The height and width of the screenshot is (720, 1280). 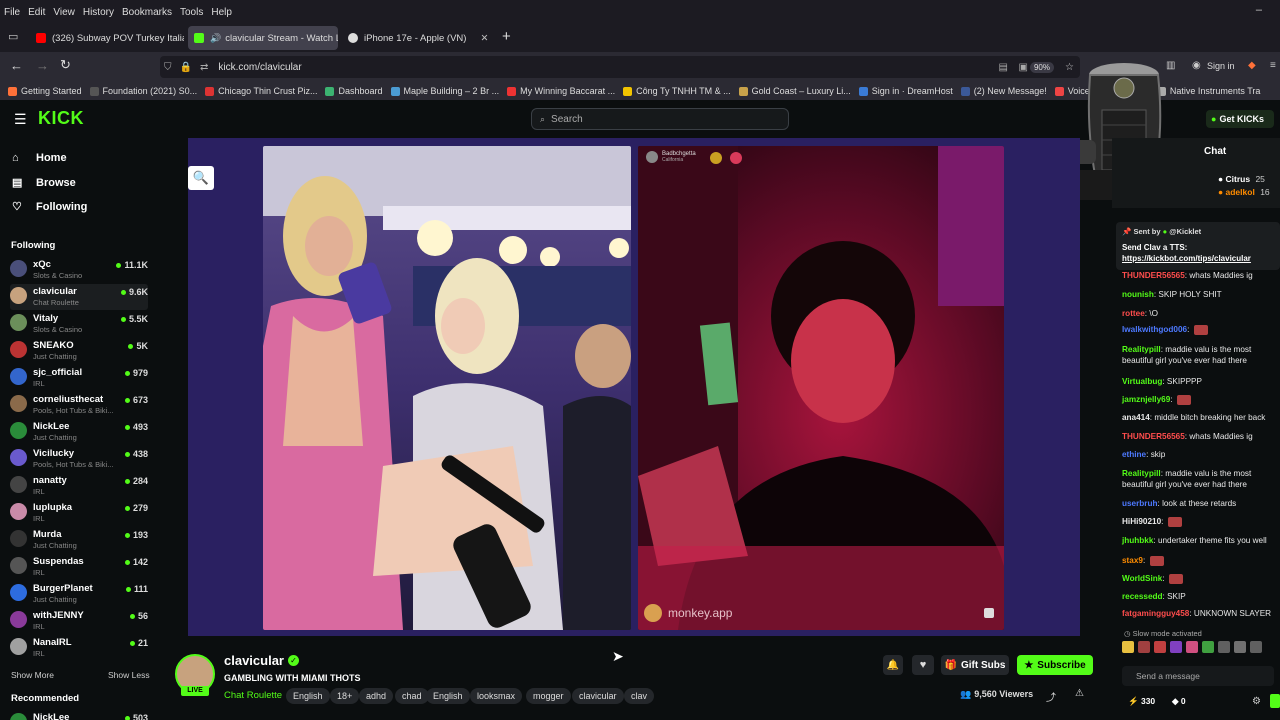 I want to click on stream-tag: chad, so click(x=412, y=696).